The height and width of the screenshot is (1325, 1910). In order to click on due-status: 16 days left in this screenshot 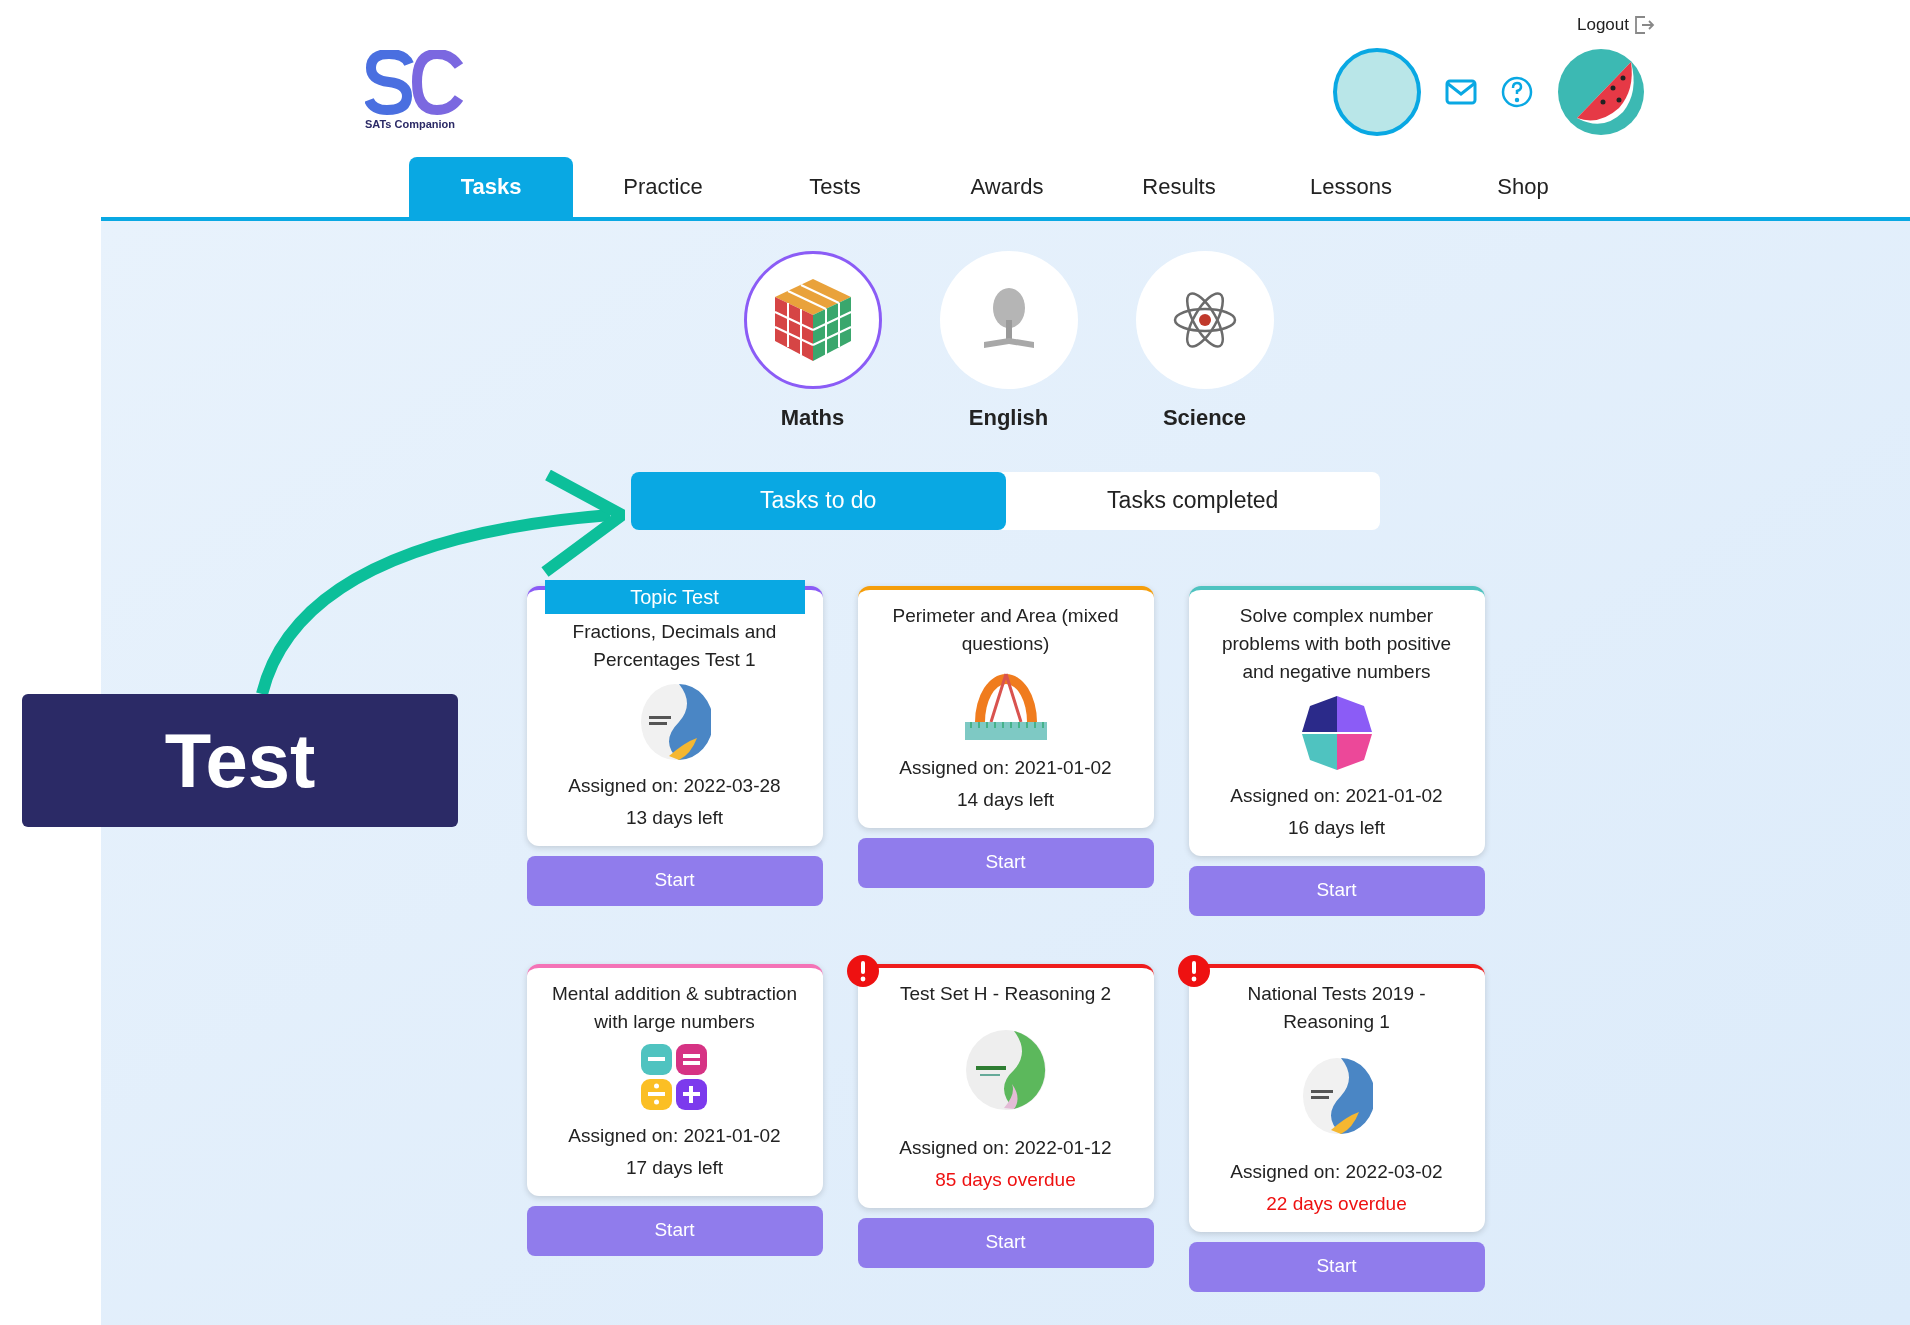, I will do `click(1336, 827)`.